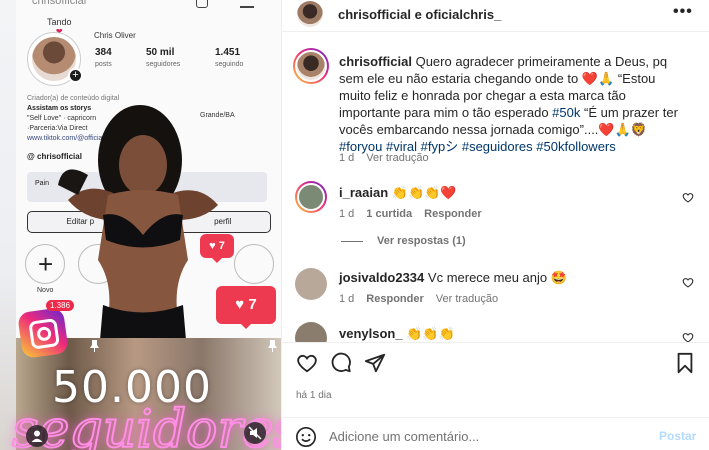 The width and height of the screenshot is (709, 450). I want to click on bookmark-icon, so click(685, 363).